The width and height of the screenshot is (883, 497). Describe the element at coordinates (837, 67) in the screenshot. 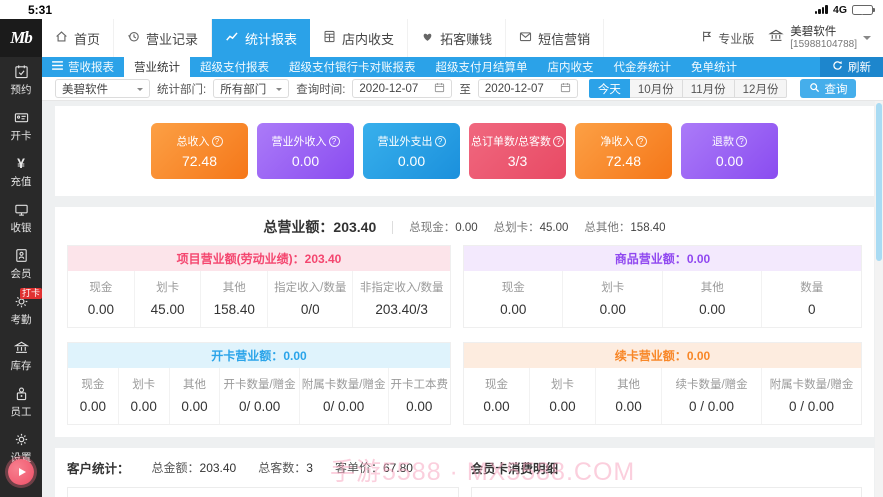

I see `refresh-icon` at that location.